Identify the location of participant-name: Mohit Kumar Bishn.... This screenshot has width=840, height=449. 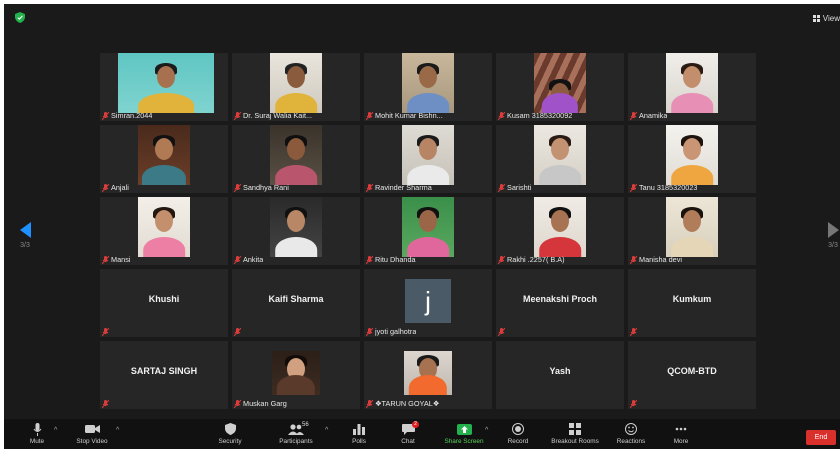
(409, 115).